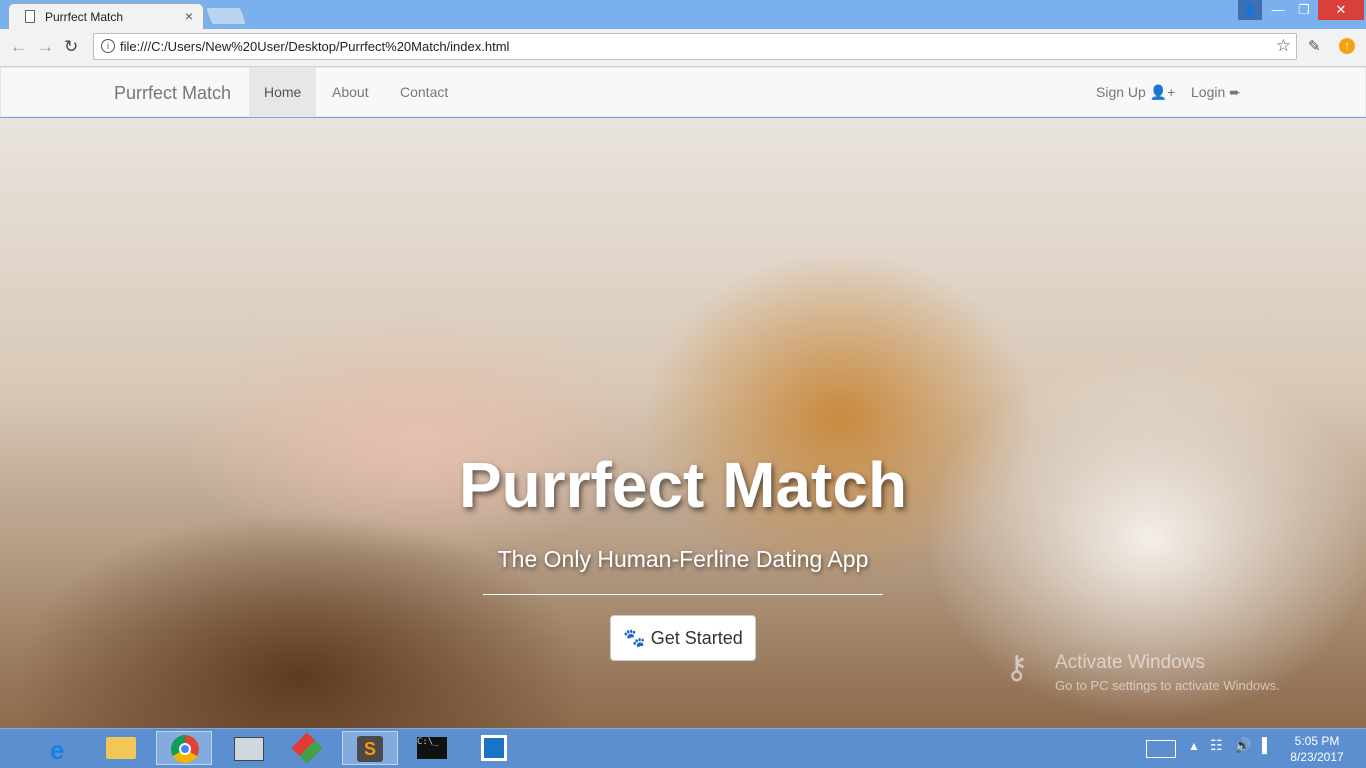 This screenshot has width=1366, height=768. What do you see at coordinates (1235, 92) in the screenshot?
I see `sign-in-icon: ➨` at bounding box center [1235, 92].